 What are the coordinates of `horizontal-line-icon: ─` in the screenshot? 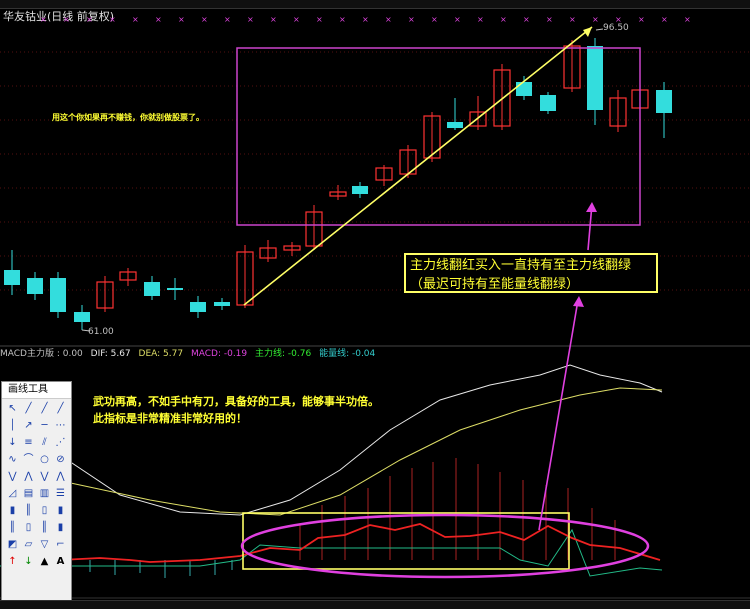 It's located at (44, 426).